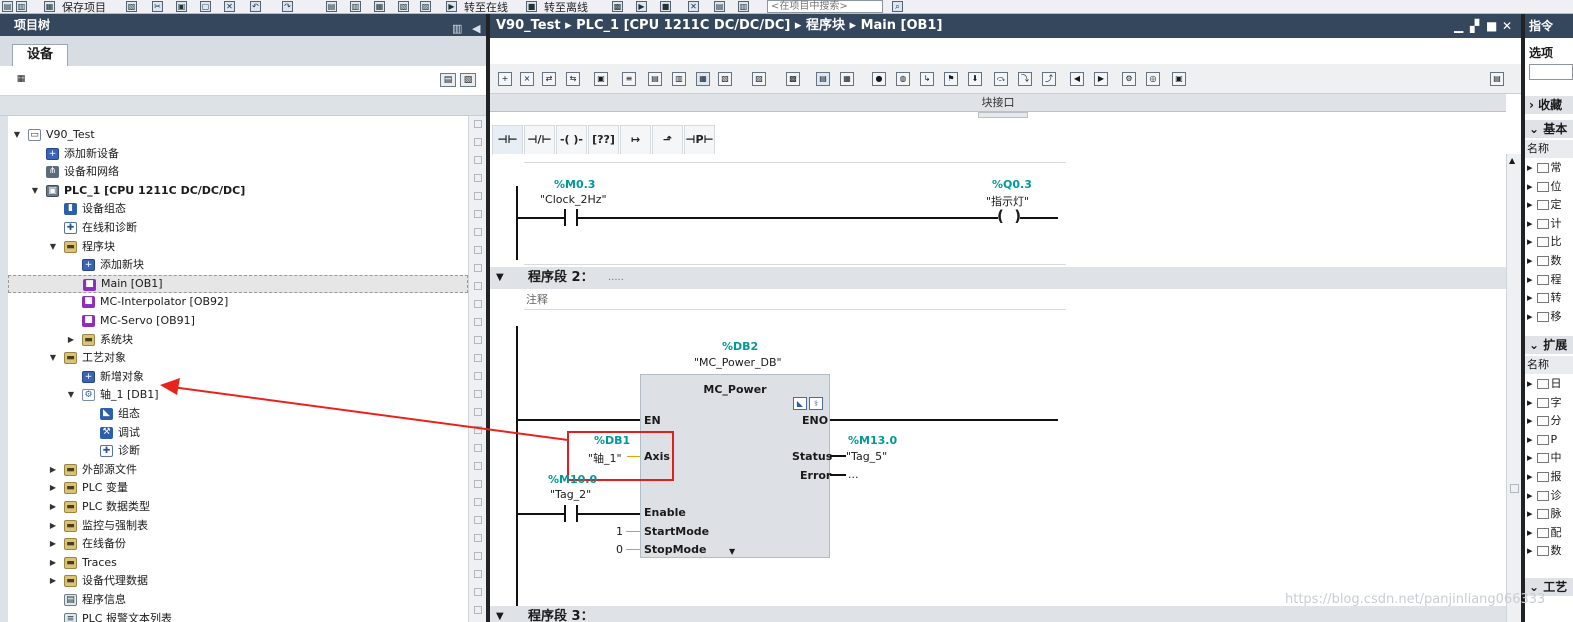 This screenshot has width=1573, height=622. Describe the element at coordinates (170, 386) in the screenshot. I see `arrow-head` at that location.